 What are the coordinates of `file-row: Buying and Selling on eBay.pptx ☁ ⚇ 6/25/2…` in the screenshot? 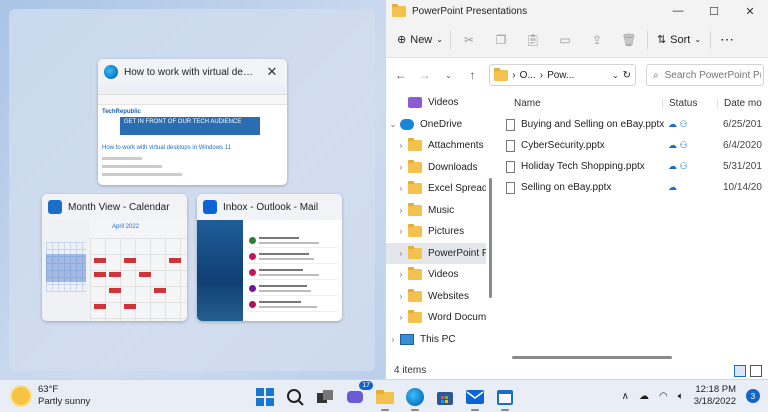 It's located at (631, 124).